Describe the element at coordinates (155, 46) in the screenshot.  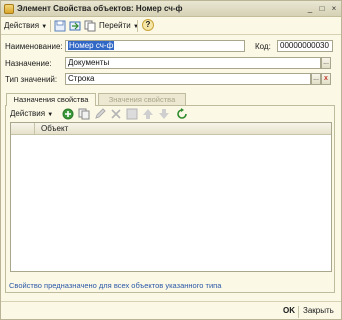
I see `name-input: Номер сч-ф` at that location.